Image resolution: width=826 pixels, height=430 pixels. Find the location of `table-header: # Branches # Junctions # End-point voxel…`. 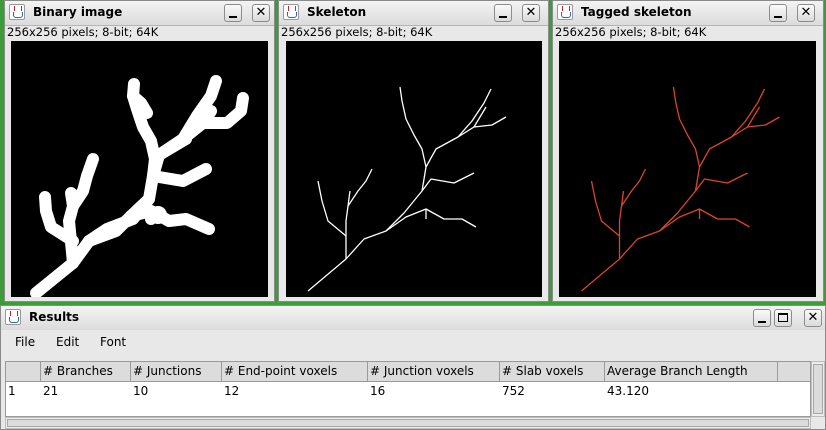

table-header: # Branches # Junctions # End-point voxel… is located at coordinates (408, 372).